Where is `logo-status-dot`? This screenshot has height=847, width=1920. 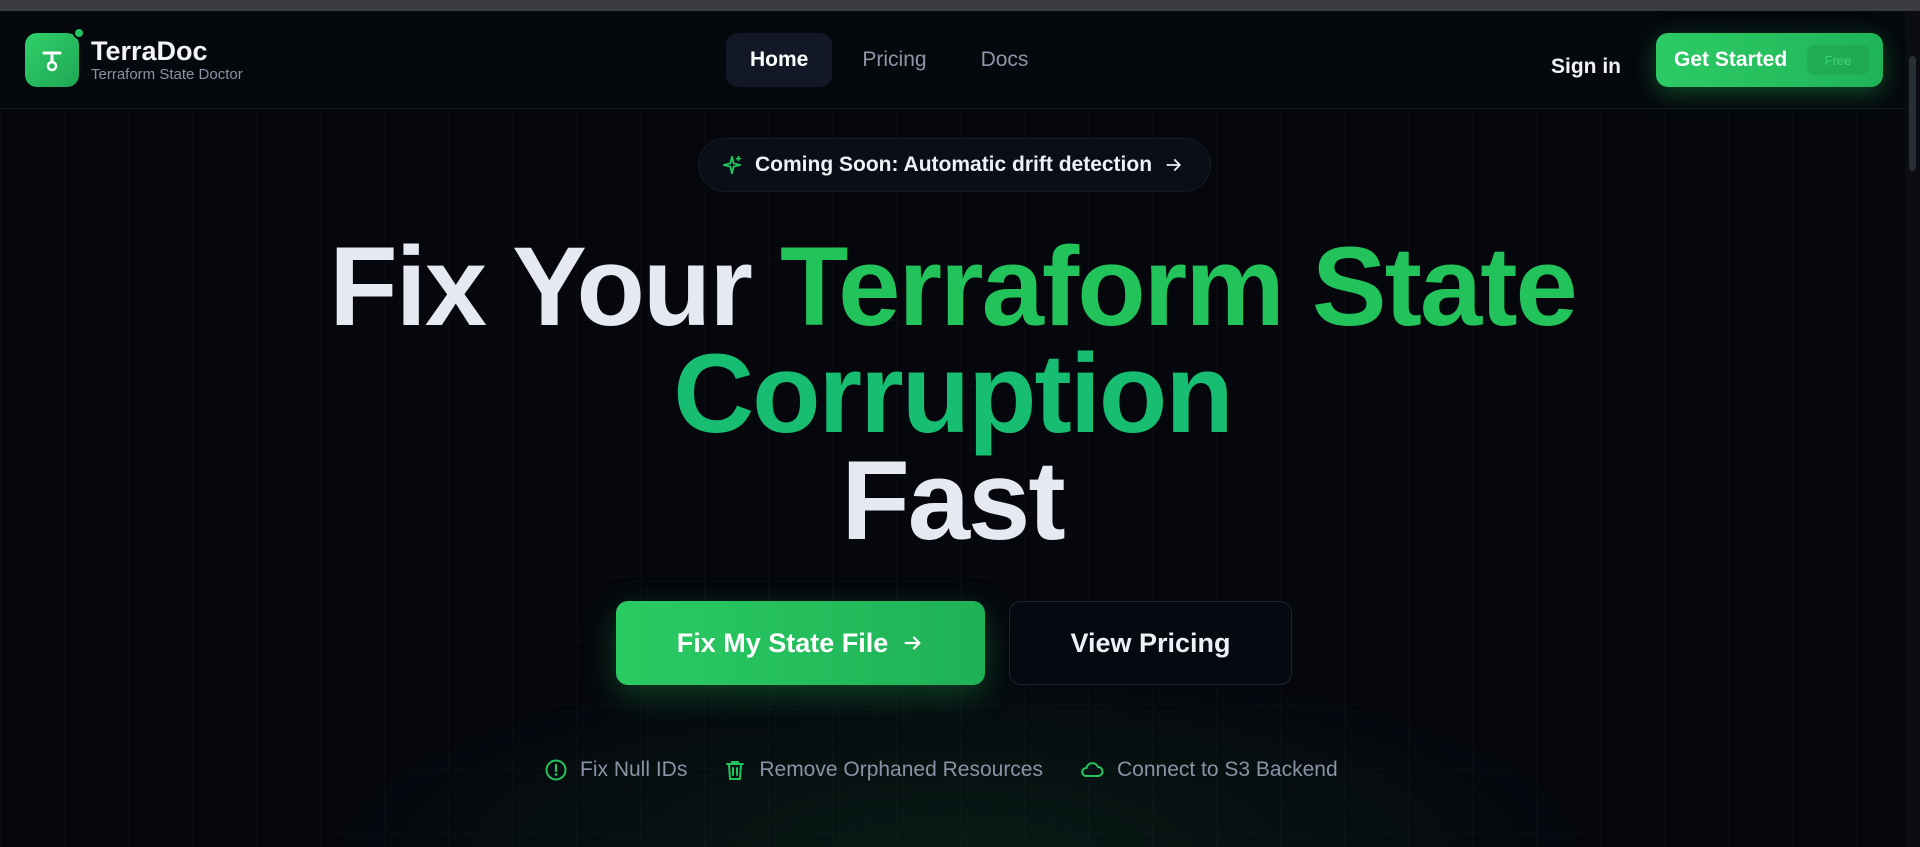 logo-status-dot is located at coordinates (79, 33).